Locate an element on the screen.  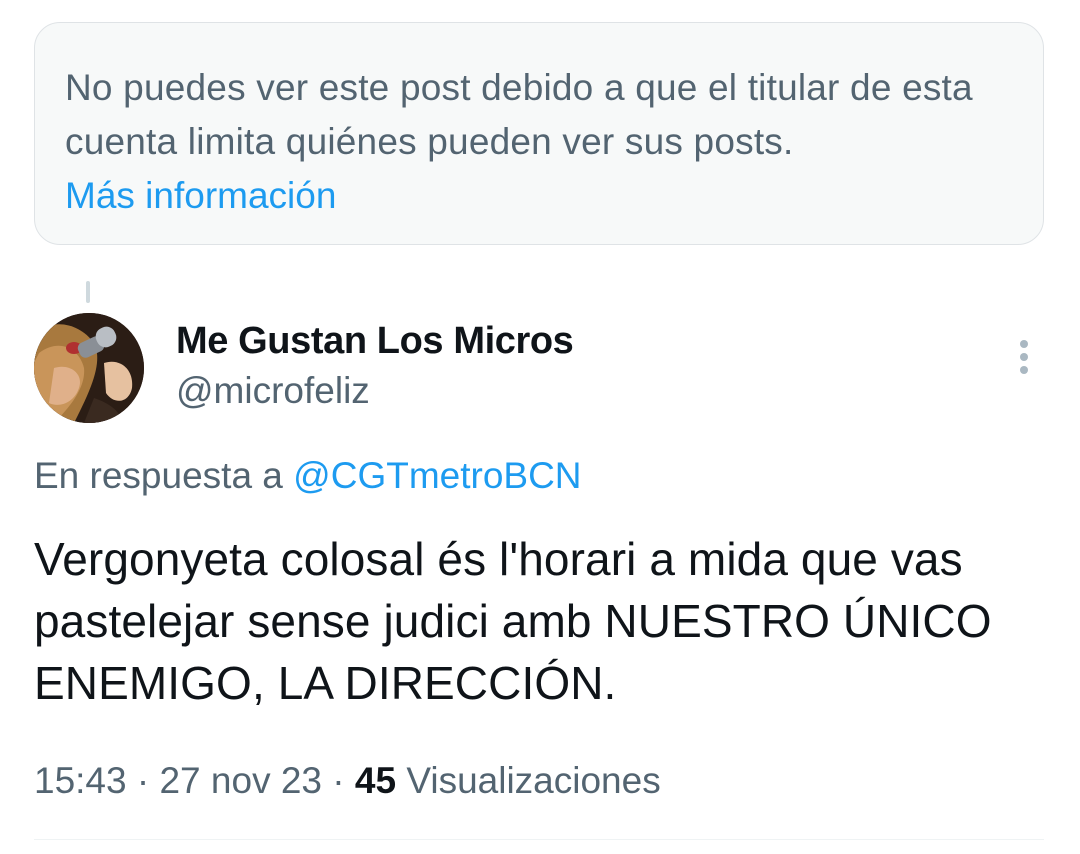
reply-context: En respuesta a @CGTmetroBCN is located at coordinates (308, 476).